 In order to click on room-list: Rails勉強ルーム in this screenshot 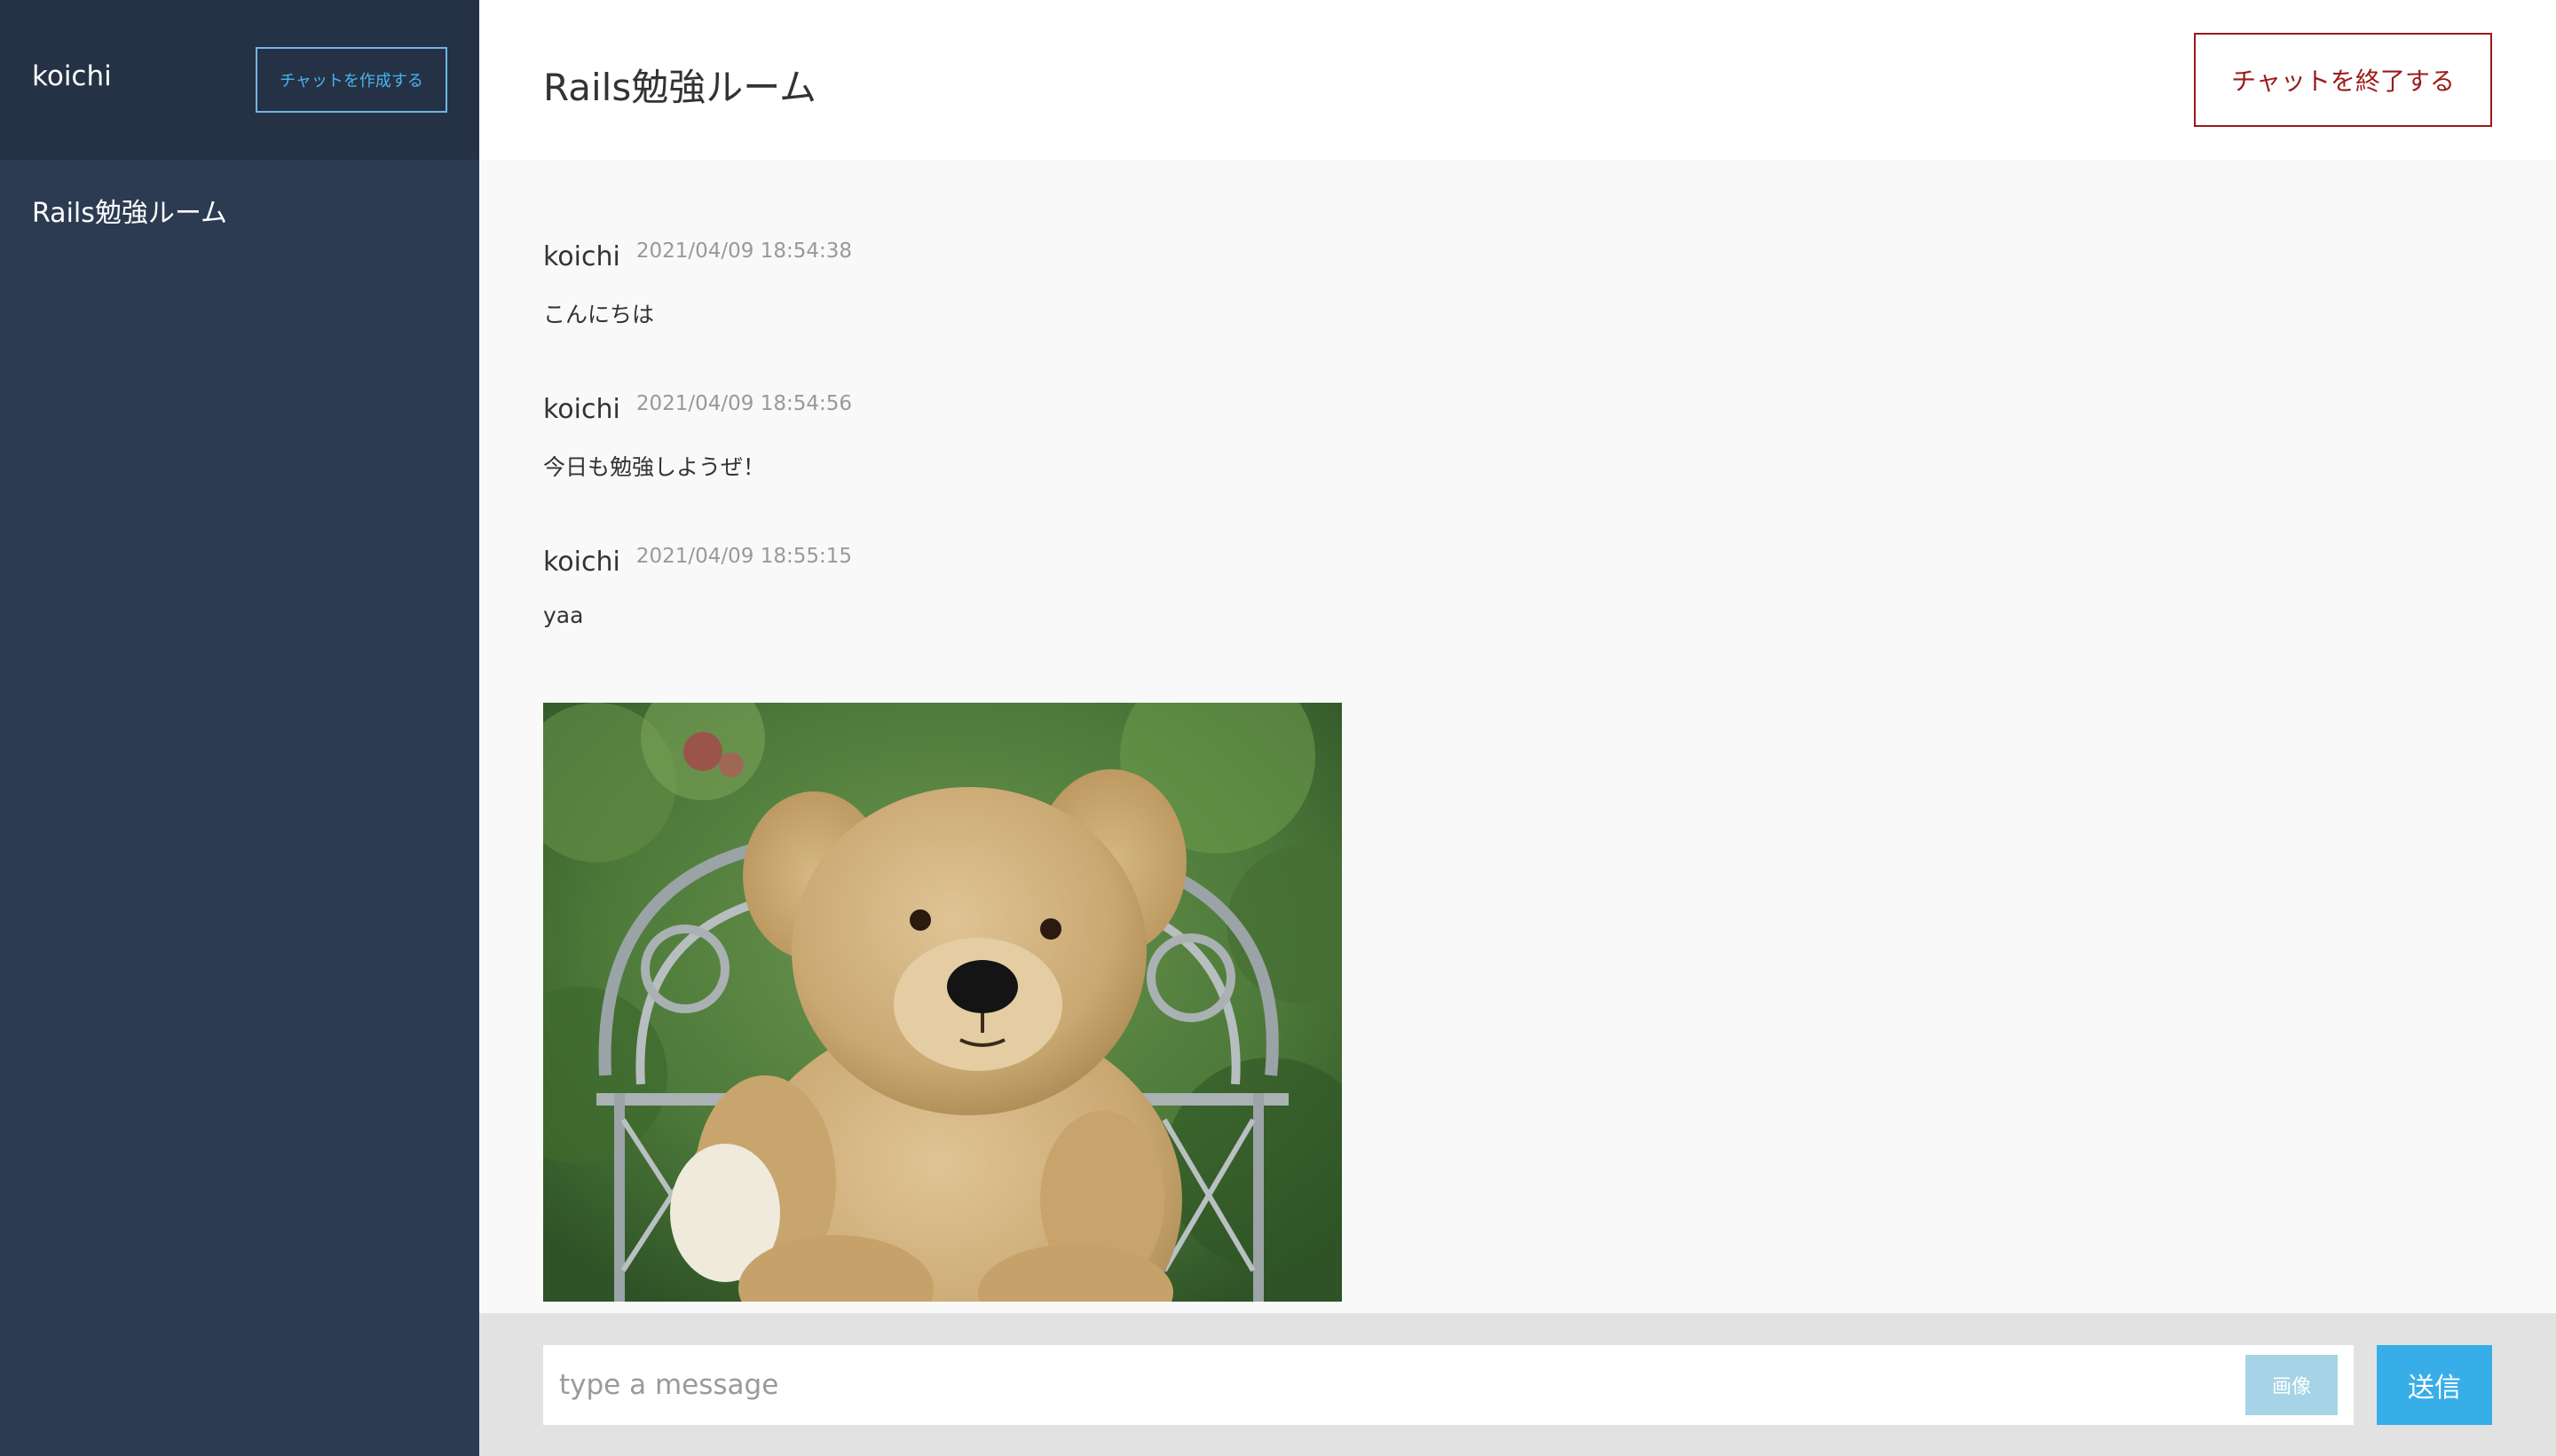, I will do `click(239, 198)`.